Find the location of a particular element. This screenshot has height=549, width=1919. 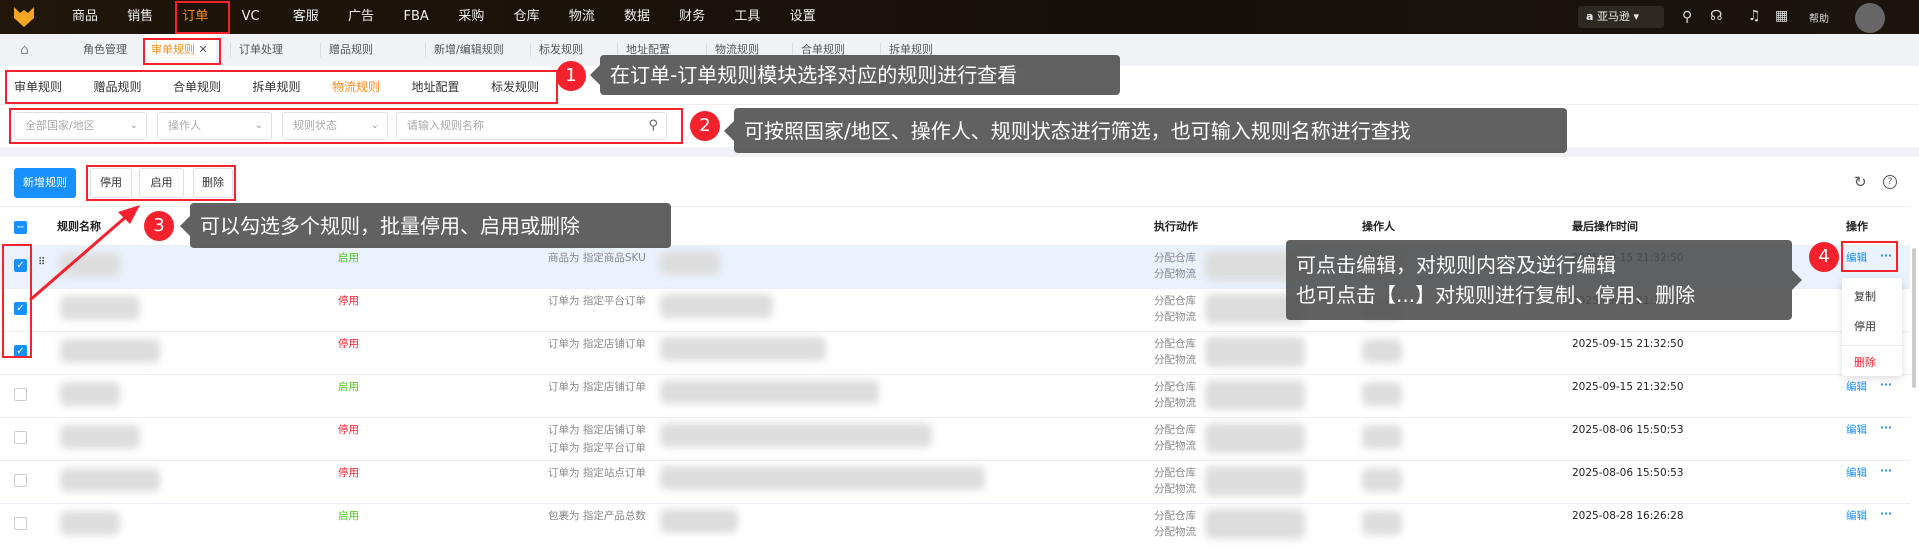

annotation-tooltip-4: 可点击编辑，对规则内容及逆行编辑也可点击【...】对规则进行复制、停用、删除 is located at coordinates (1544, 280).